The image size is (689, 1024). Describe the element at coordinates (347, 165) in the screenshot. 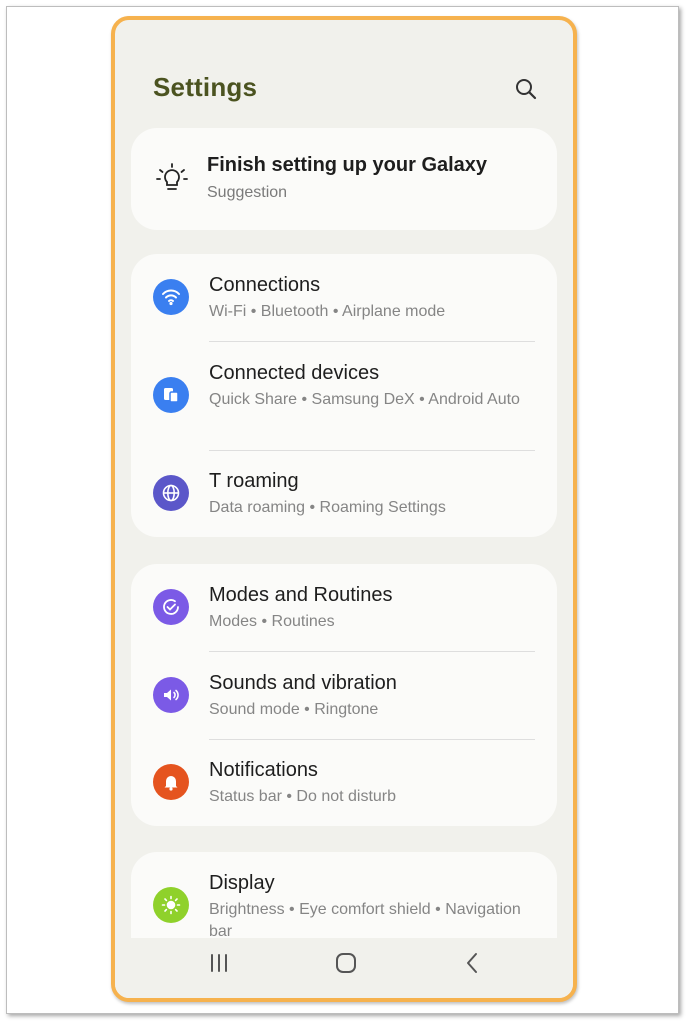

I see `suggestion-title: Finish setting up your Galaxy` at that location.